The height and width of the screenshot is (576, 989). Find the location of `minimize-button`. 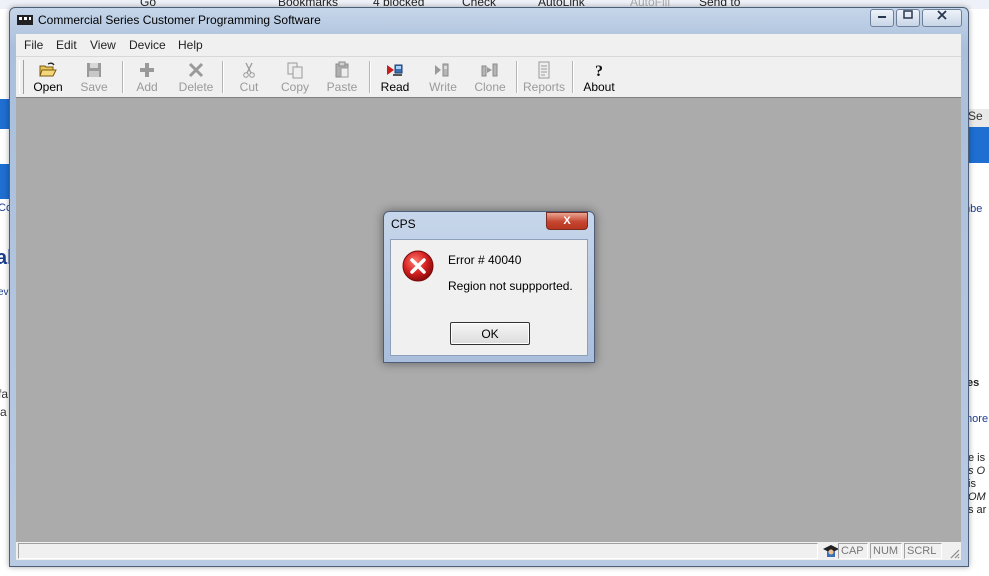

minimize-button is located at coordinates (882, 18).